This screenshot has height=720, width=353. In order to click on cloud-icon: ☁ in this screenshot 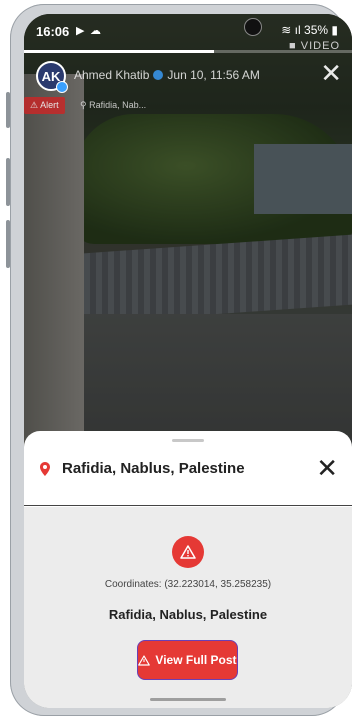, I will do `click(95, 31)`.